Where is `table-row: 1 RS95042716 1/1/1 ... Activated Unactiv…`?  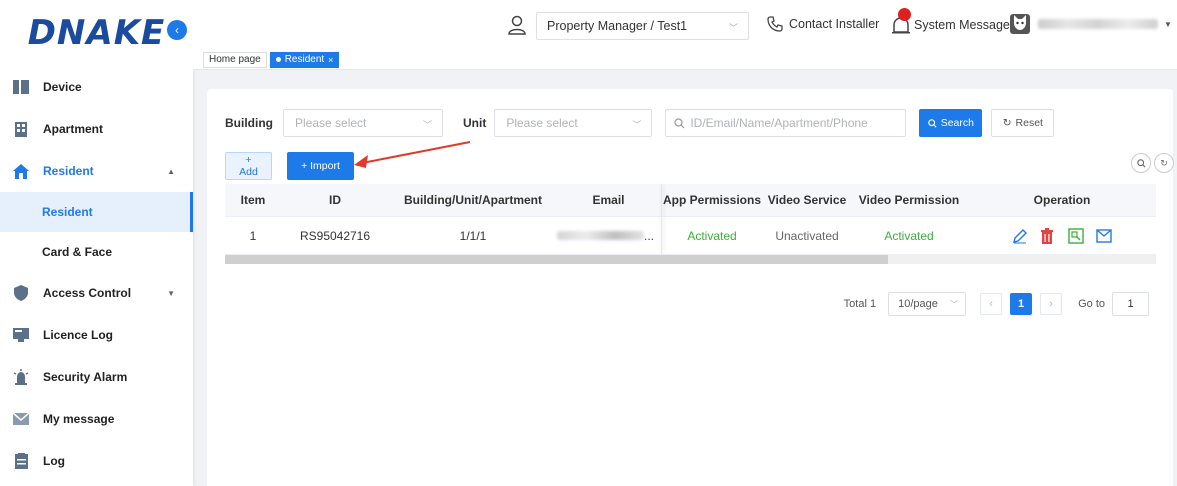 table-row: 1 RS95042716 1/1/1 ... Activated Unactiv… is located at coordinates (690, 236).